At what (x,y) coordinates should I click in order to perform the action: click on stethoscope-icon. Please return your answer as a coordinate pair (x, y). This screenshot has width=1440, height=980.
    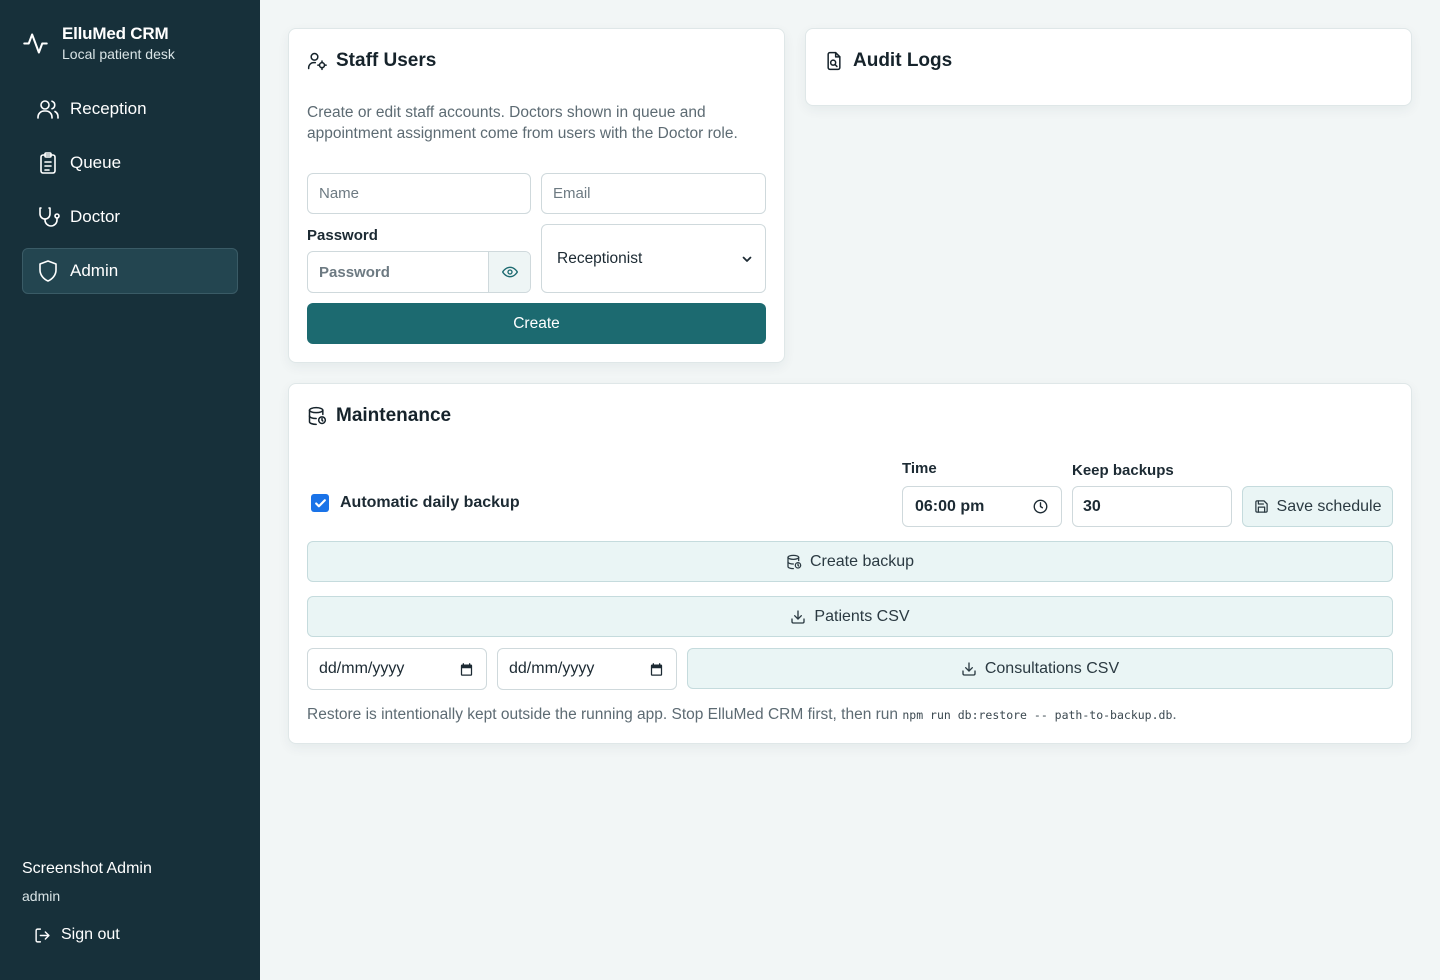
    Looking at the image, I should click on (48, 217).